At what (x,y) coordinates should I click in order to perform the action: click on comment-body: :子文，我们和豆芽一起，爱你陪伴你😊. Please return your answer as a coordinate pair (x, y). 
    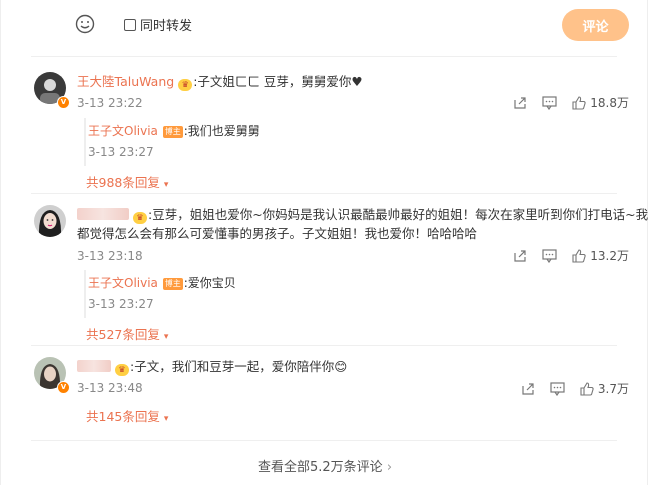
    Looking at the image, I should click on (238, 366).